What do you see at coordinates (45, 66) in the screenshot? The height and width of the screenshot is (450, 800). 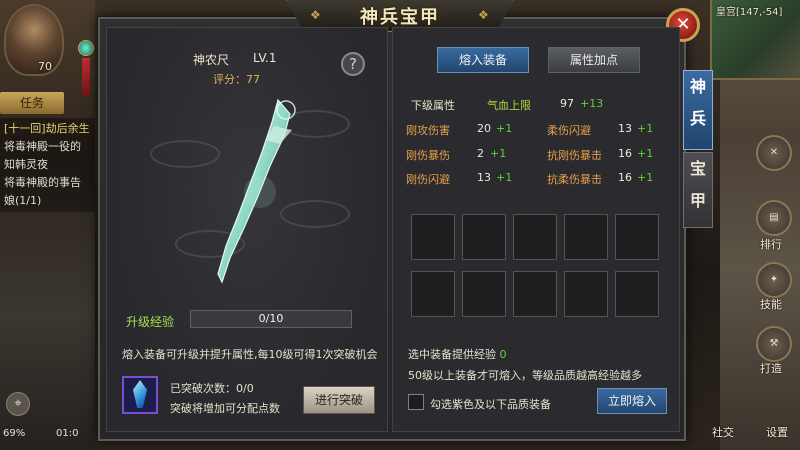 I see `player-level: 70` at bounding box center [45, 66].